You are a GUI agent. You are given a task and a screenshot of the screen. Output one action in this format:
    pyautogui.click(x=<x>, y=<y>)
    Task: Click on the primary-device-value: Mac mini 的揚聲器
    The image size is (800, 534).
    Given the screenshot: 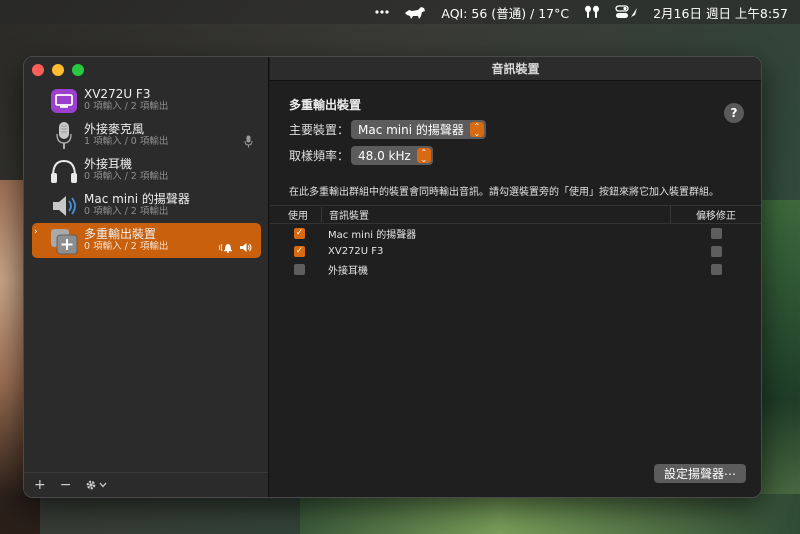 What is the action you would take?
    pyautogui.click(x=411, y=130)
    